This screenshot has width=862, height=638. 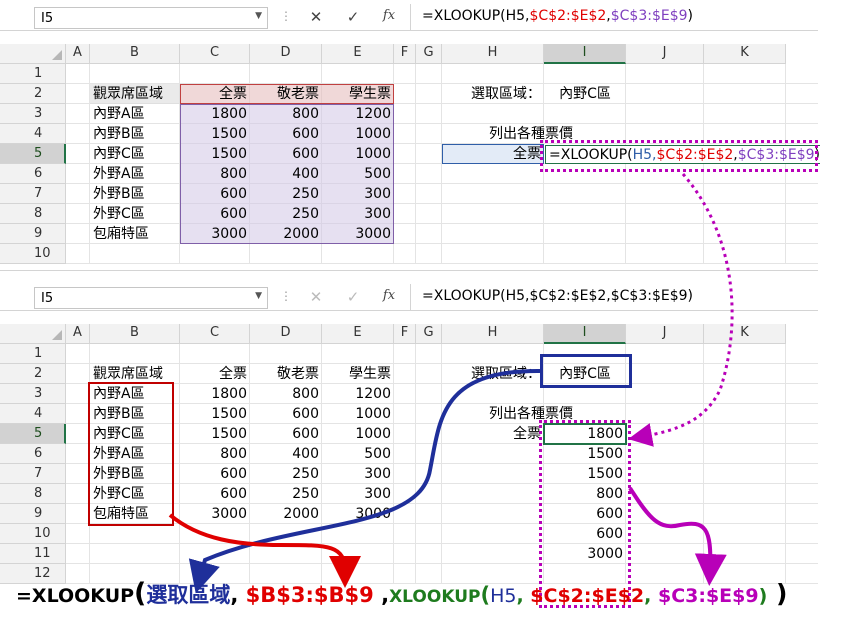 What do you see at coordinates (286, 454) in the screenshot?
I see `price-senior: 400` at bounding box center [286, 454].